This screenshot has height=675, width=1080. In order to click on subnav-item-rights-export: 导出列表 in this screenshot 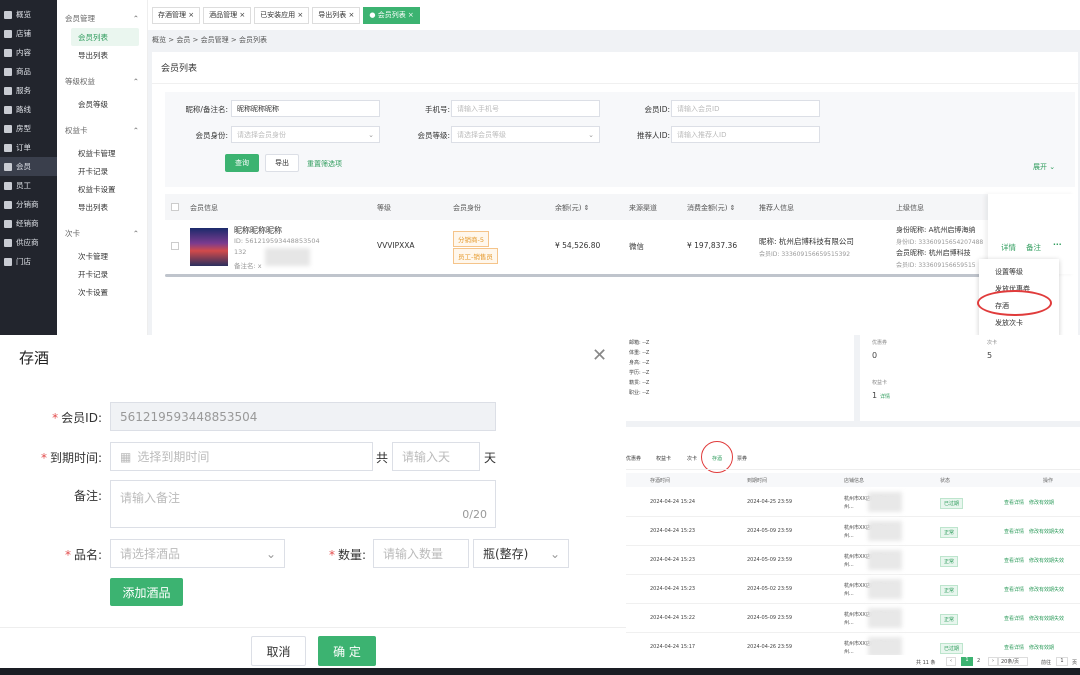, I will do `click(102, 207)`.